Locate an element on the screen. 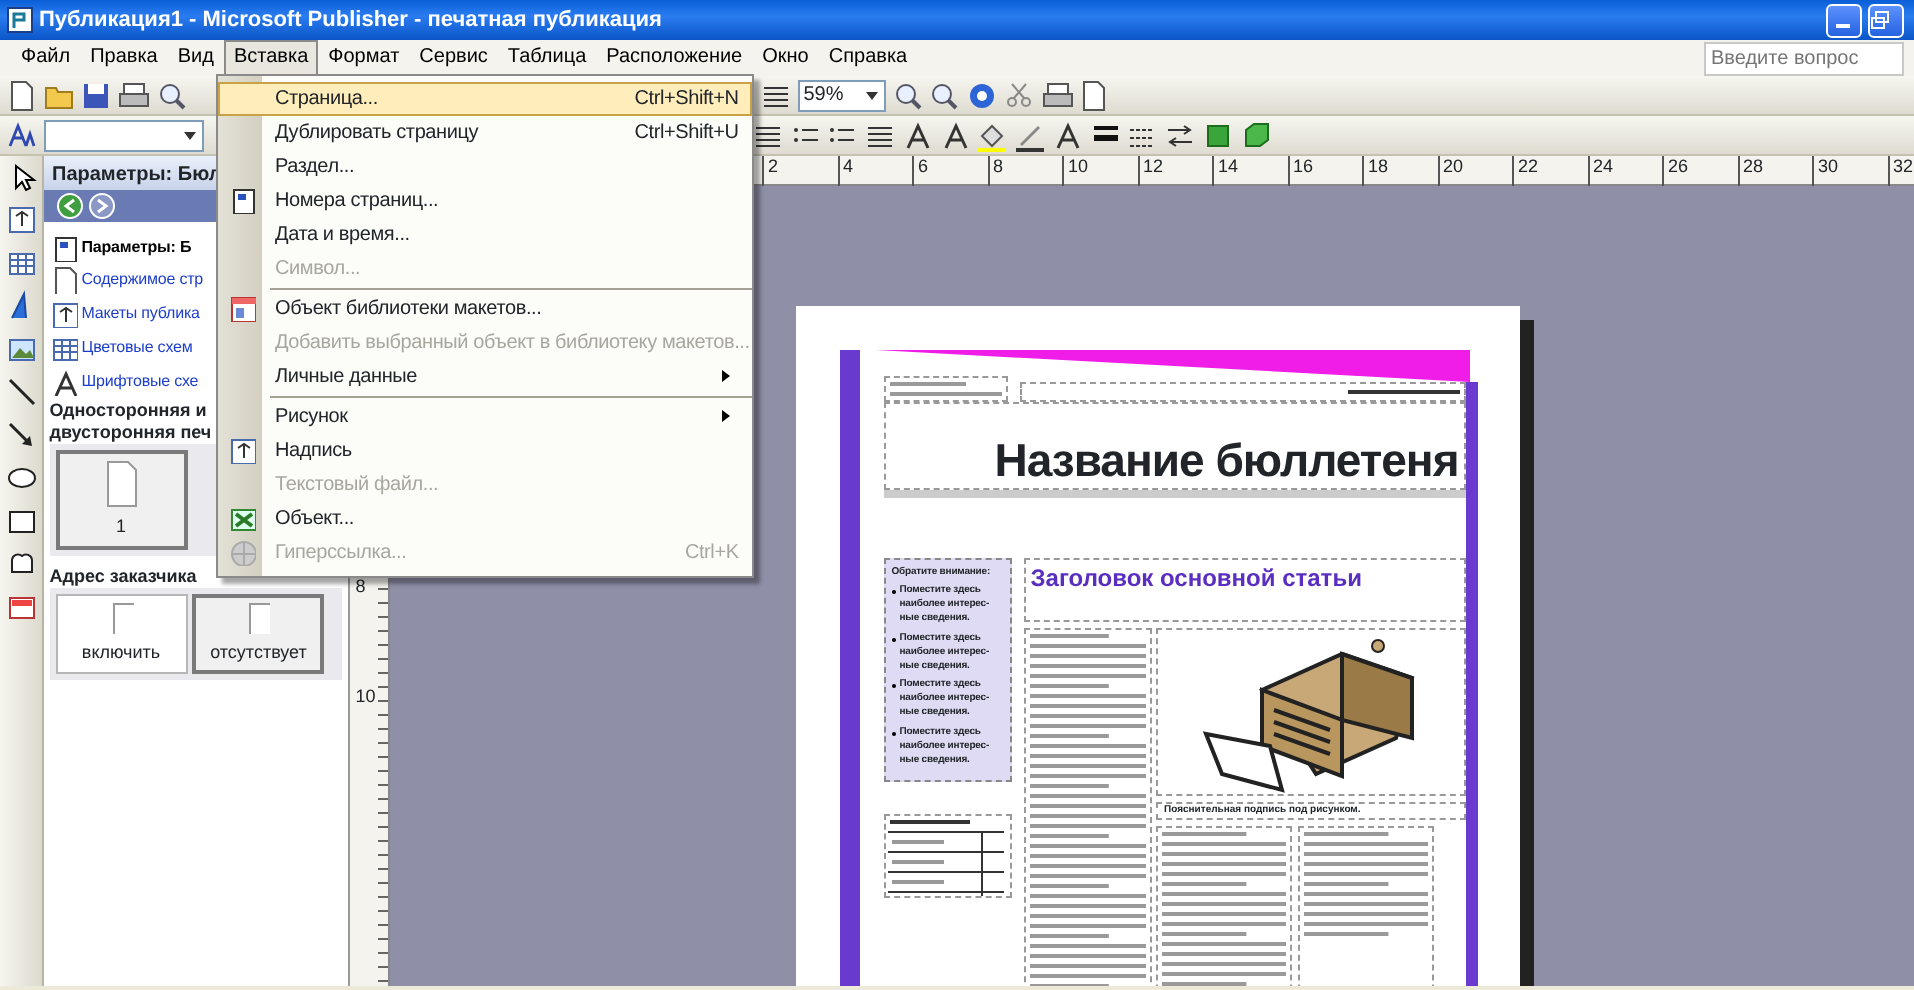 The height and width of the screenshot is (990, 1914). magnifier-icon is located at coordinates (171, 95).